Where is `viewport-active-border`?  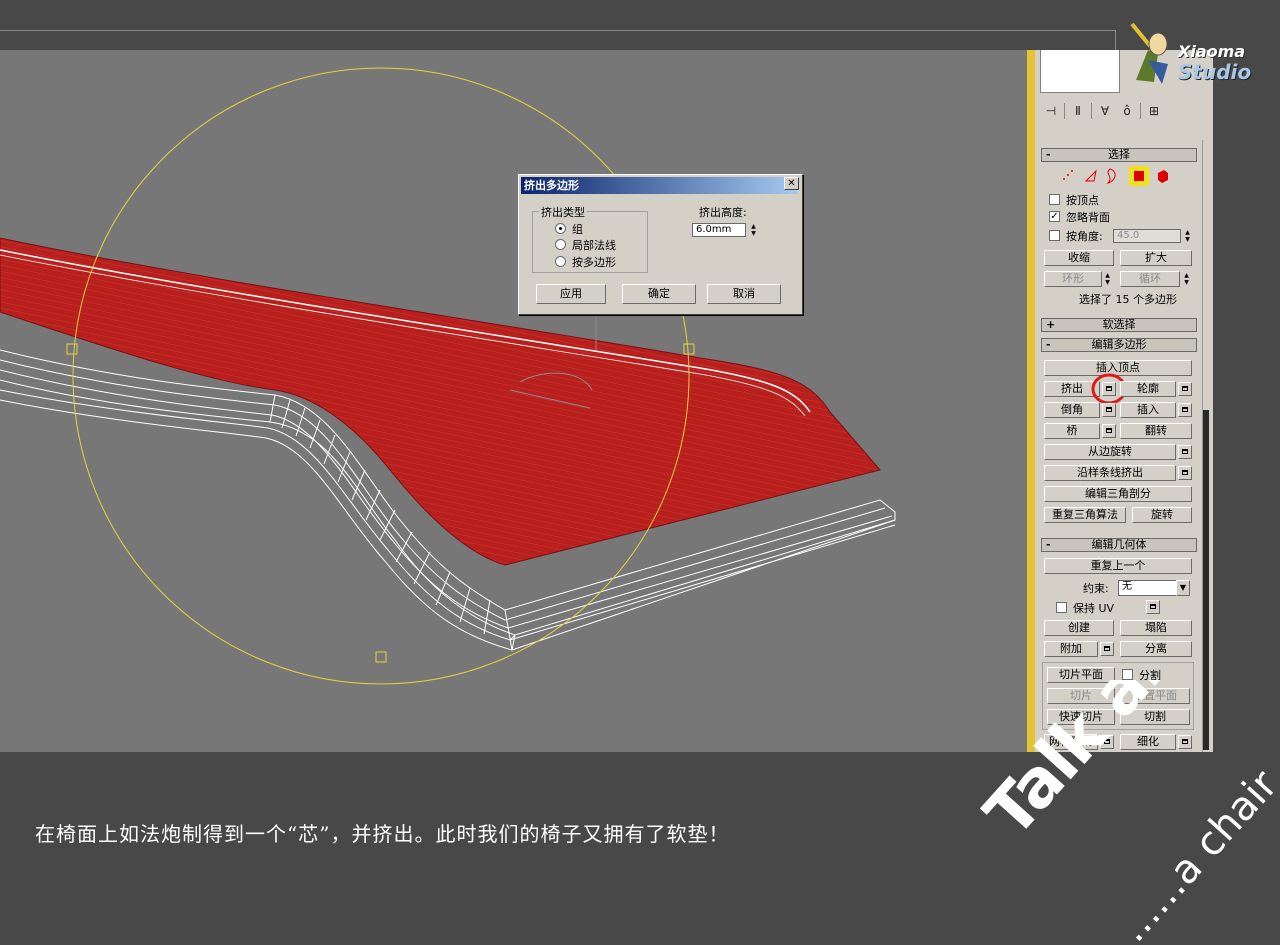
viewport-active-border is located at coordinates (1031, 401).